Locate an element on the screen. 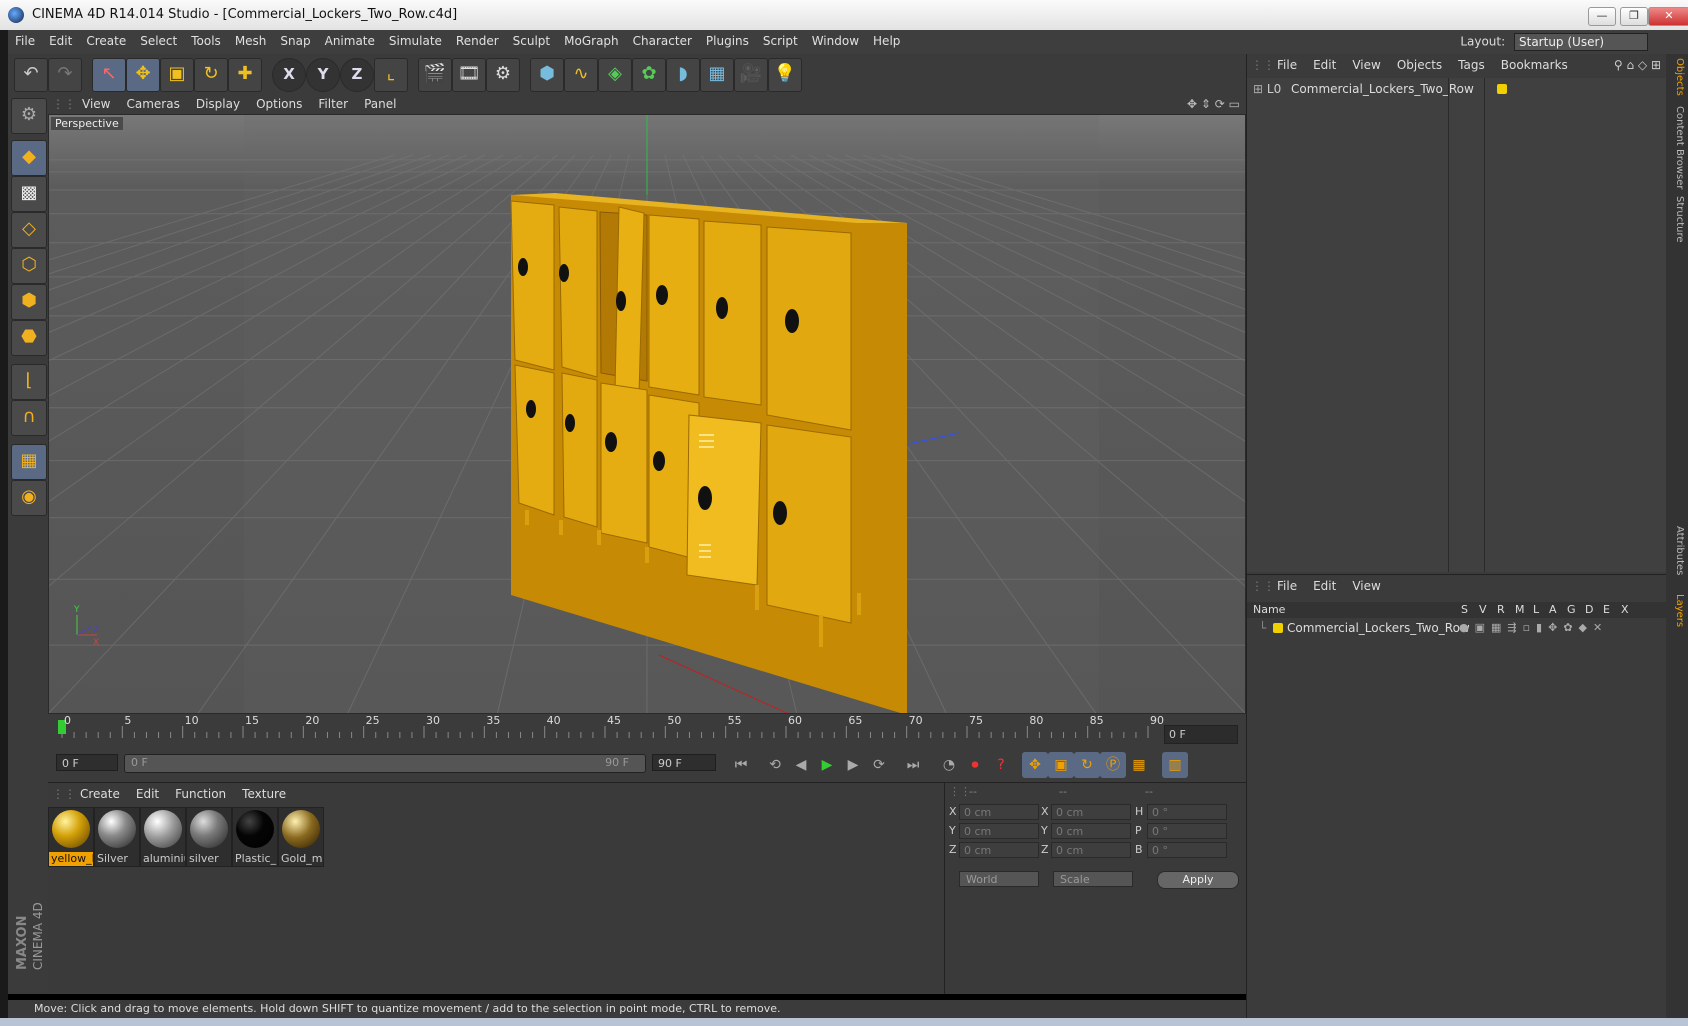  menu-edit: Edit is located at coordinates (60, 41).